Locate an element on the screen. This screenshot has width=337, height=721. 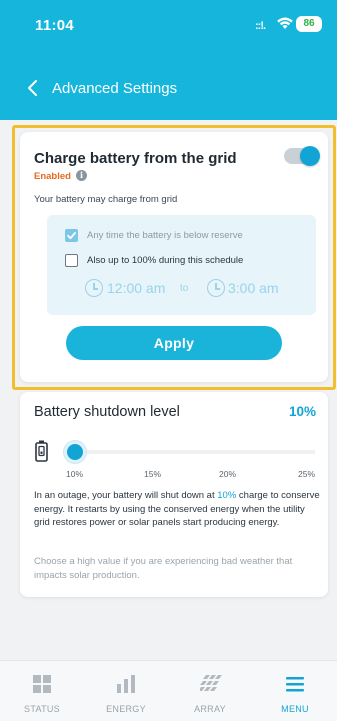
tab-status: STATUS is located at coordinates (42, 691).